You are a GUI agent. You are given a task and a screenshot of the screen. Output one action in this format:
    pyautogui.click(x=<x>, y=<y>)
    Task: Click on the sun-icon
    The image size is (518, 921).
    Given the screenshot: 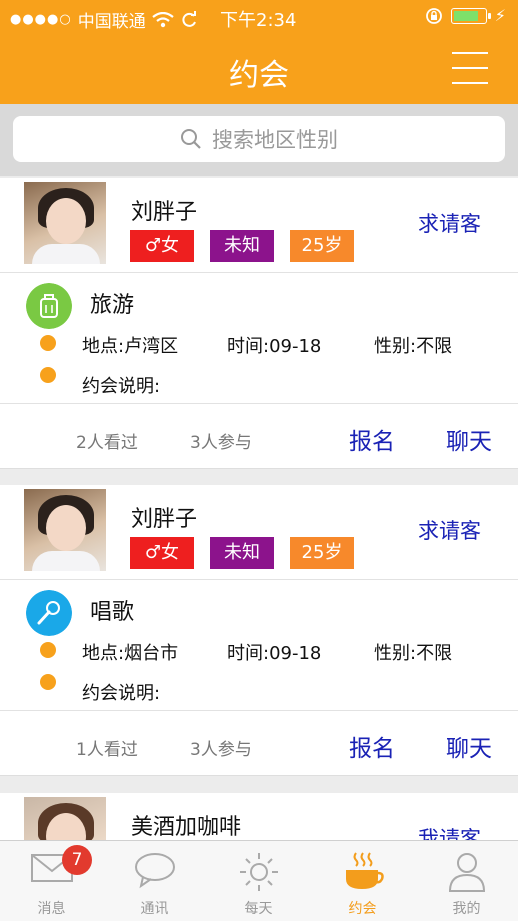 What is the action you would take?
    pyautogui.click(x=258, y=872)
    